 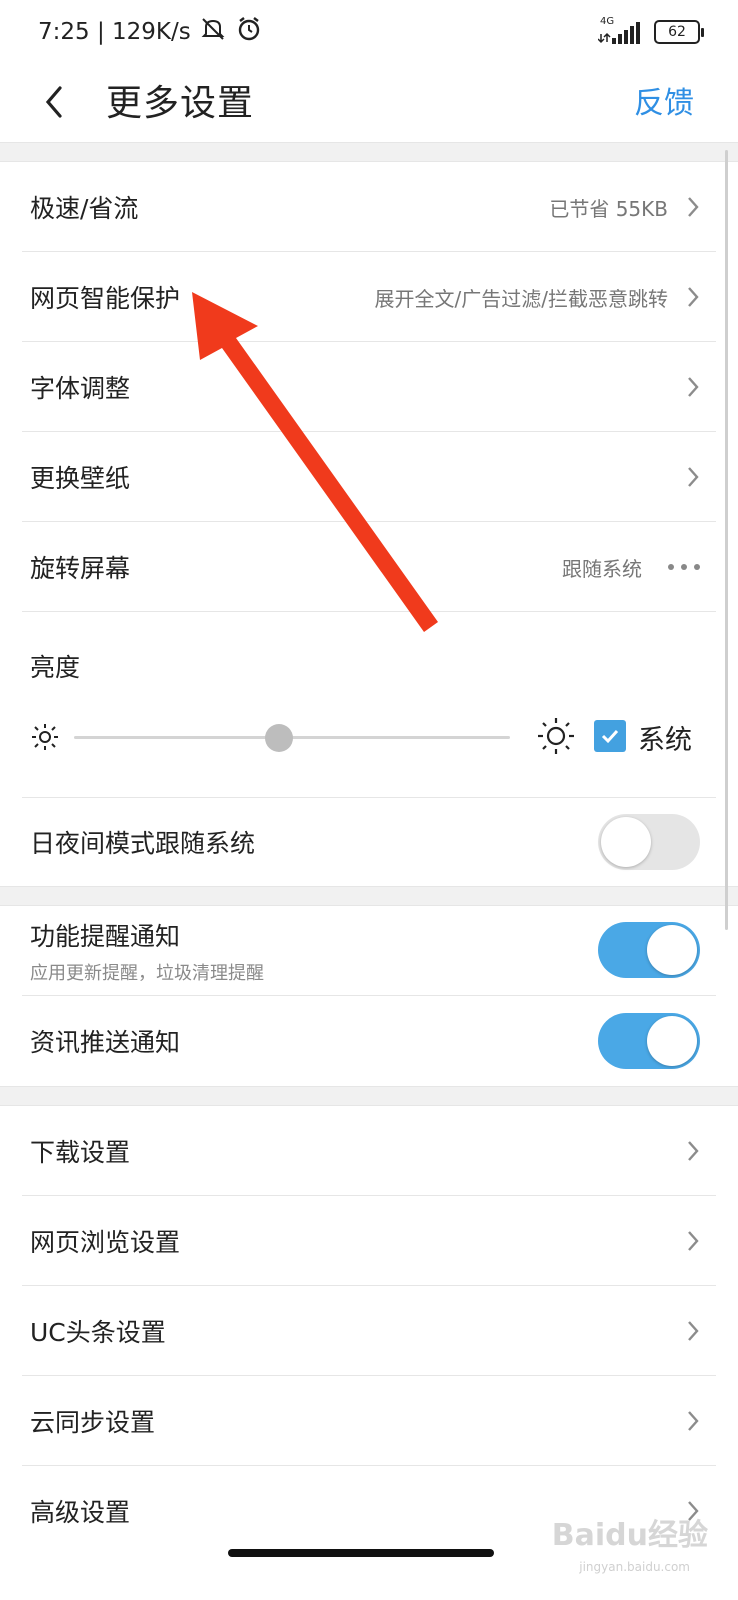 I want to click on setting-download: 下载设置, so click(x=369, y=1151).